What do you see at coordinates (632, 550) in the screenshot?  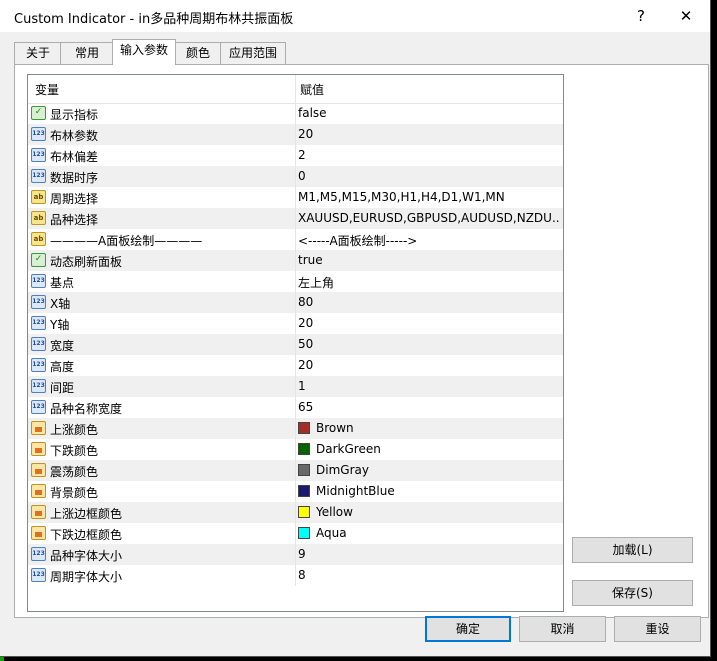 I see `load-button: 加载(L)` at bounding box center [632, 550].